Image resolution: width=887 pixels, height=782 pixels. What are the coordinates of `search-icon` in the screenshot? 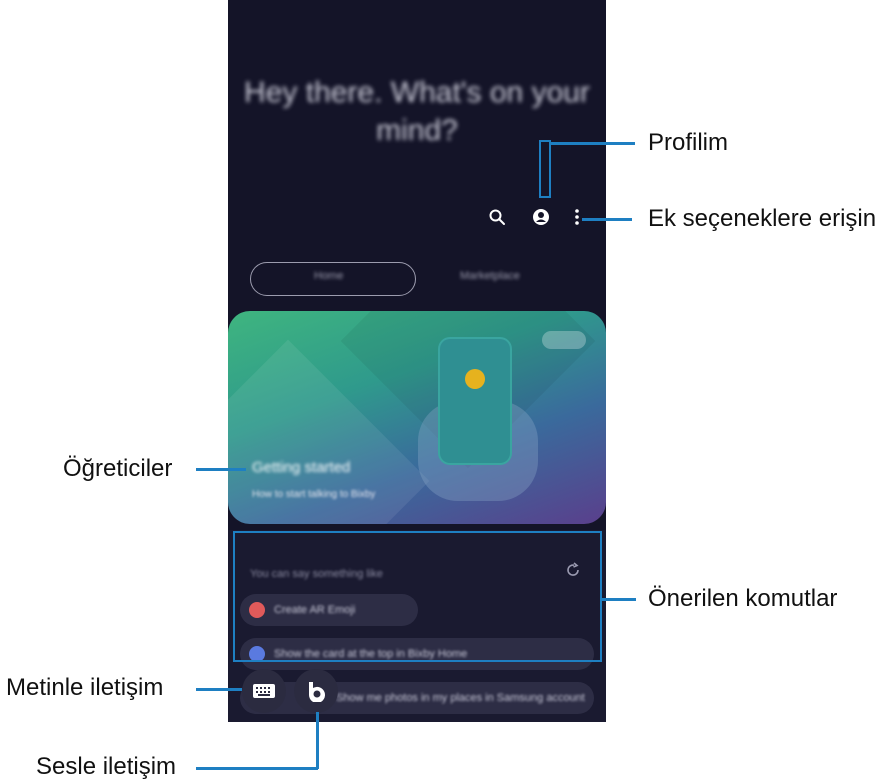 It's located at (497, 217).